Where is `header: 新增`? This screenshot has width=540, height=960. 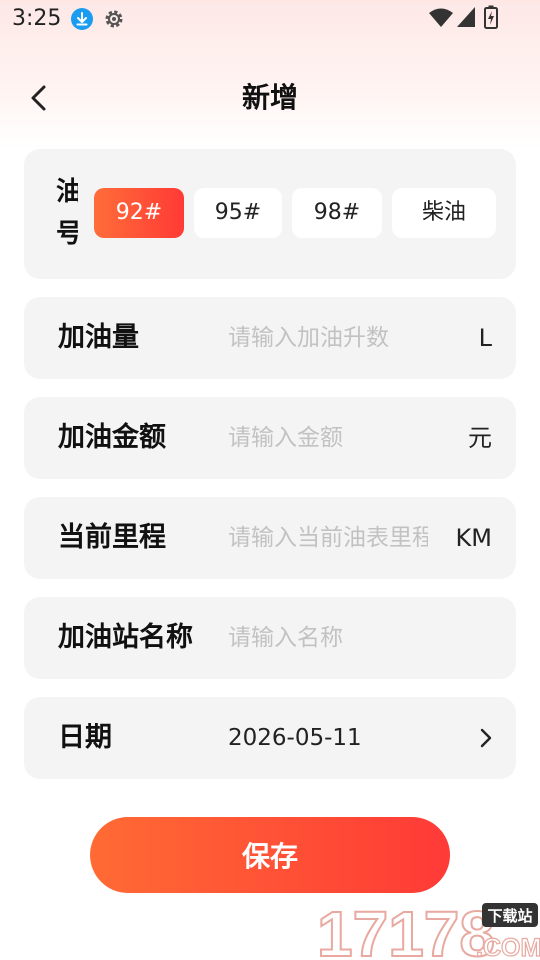
header: 新增 is located at coordinates (270, 98).